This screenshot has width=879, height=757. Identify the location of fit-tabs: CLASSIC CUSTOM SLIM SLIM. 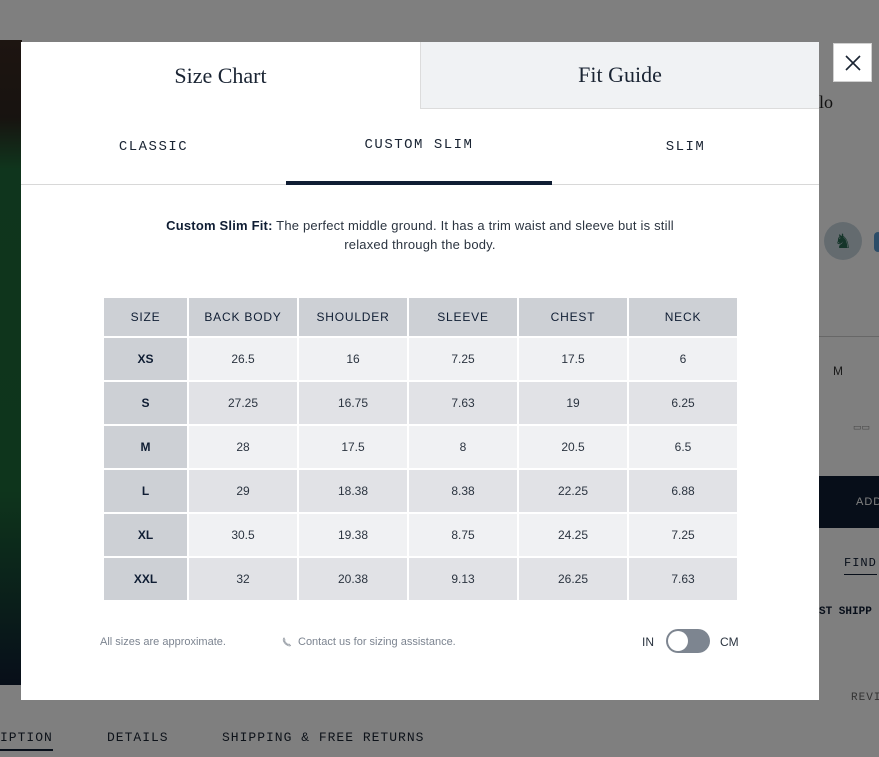
(420, 147).